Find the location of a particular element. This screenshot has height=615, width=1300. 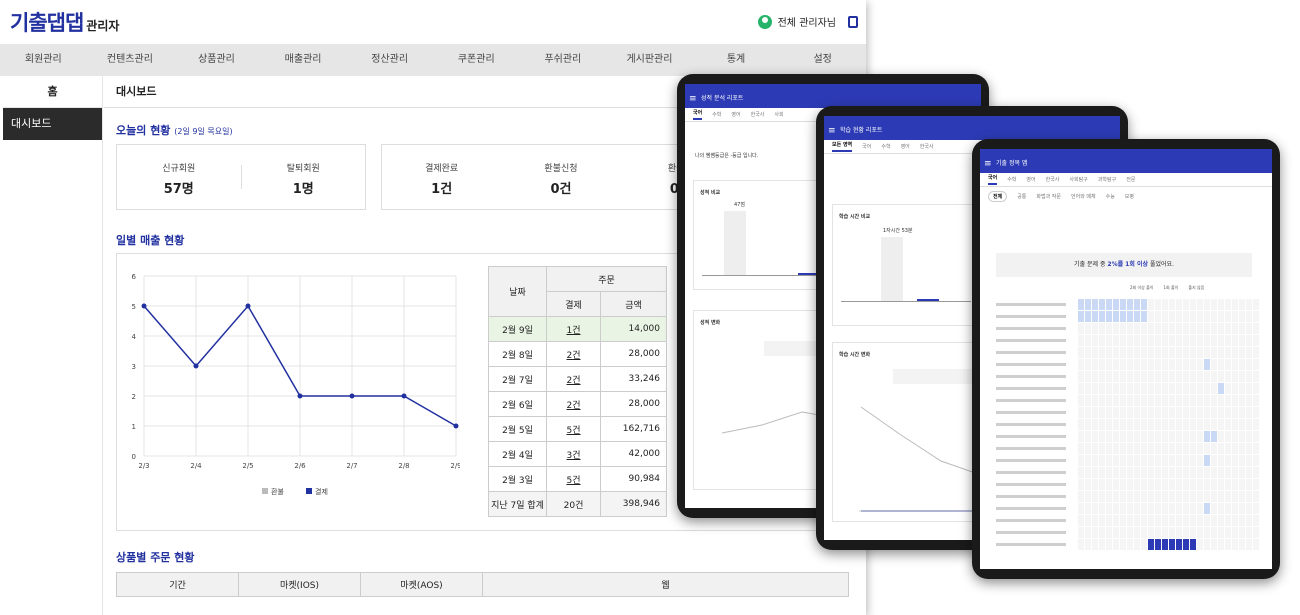

cell-pay-link: 5건 is located at coordinates (573, 429).